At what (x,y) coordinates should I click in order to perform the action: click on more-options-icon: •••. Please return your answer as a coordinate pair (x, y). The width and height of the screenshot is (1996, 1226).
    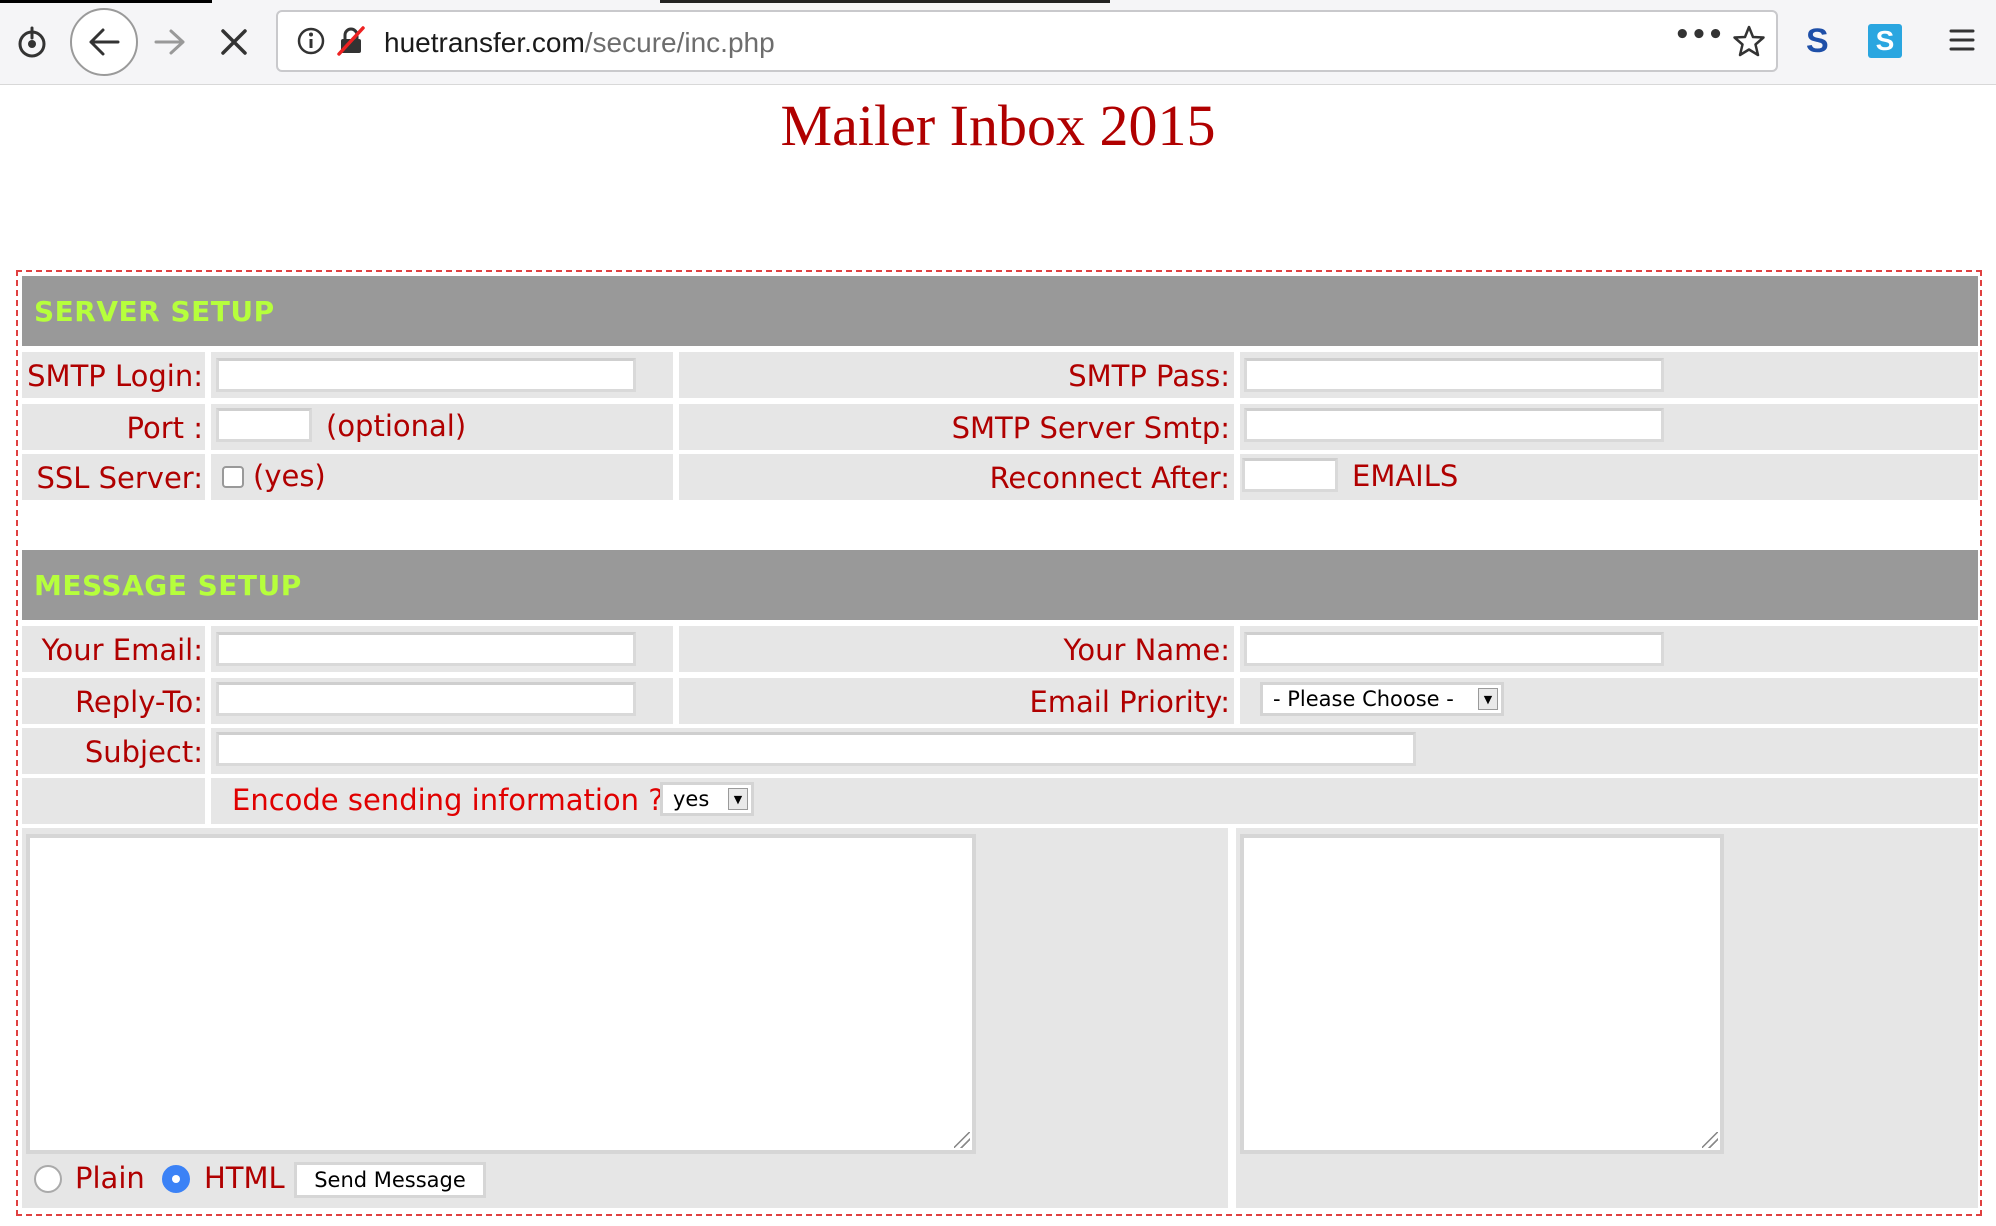
    Looking at the image, I should click on (1699, 35).